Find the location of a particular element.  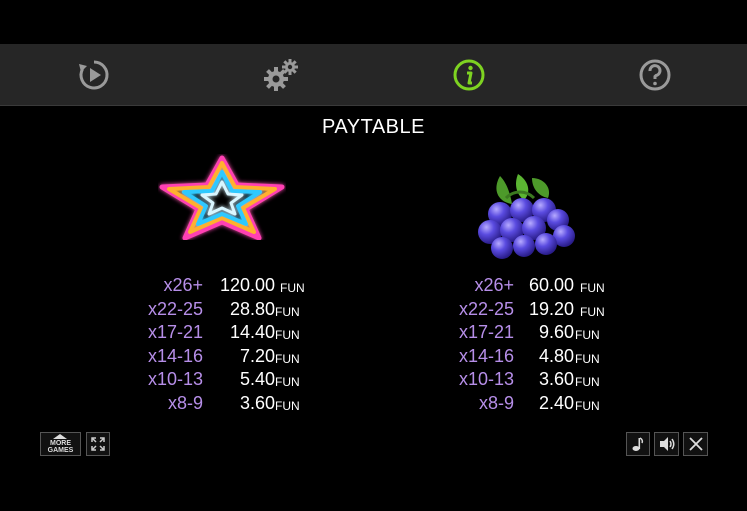

payout-amount: 14.40 is located at coordinates (252, 332).